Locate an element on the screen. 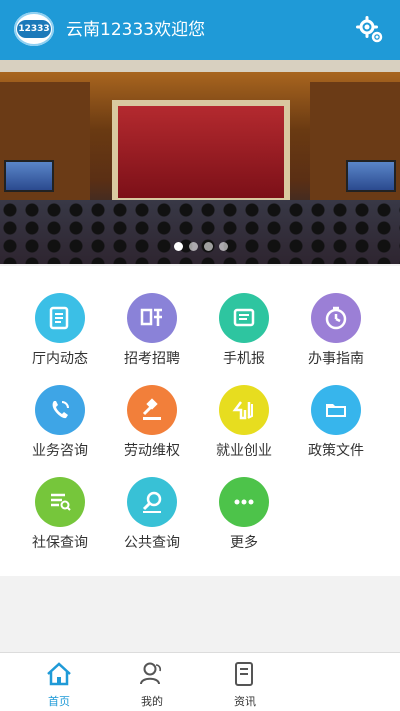 This screenshot has height=711, width=400. recruit-icon is located at coordinates (152, 318).